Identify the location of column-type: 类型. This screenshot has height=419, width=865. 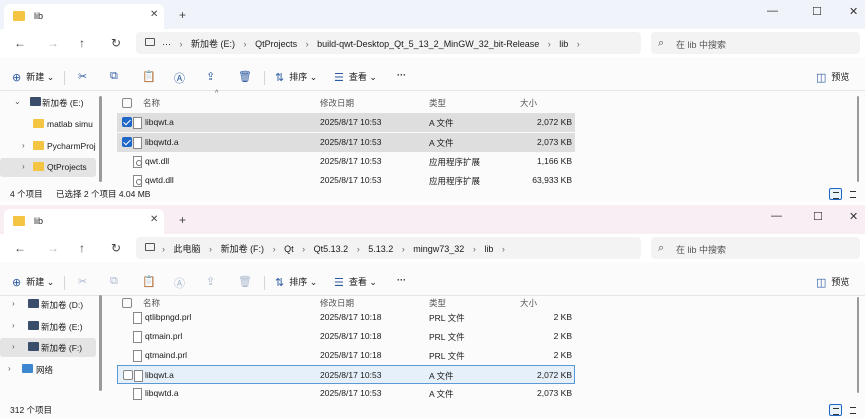
(437, 103).